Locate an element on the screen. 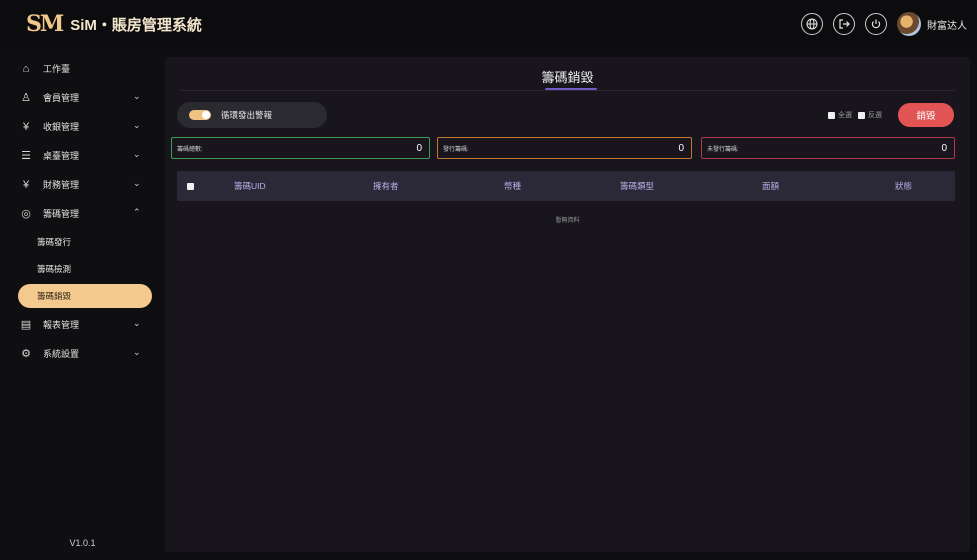 Image resolution: width=977 pixels, height=560 pixels. select-all-checkbox is located at coordinates (831, 115).